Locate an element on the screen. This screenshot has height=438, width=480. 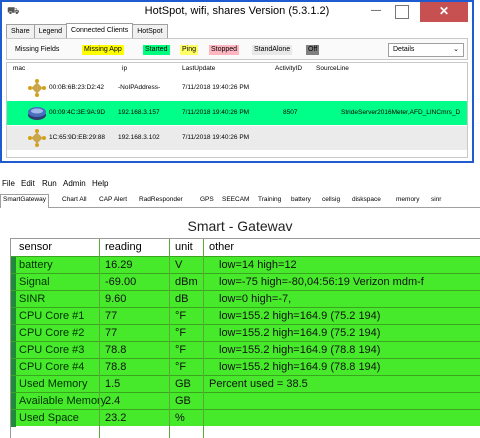
row-unit: dBm is located at coordinates (186, 282).